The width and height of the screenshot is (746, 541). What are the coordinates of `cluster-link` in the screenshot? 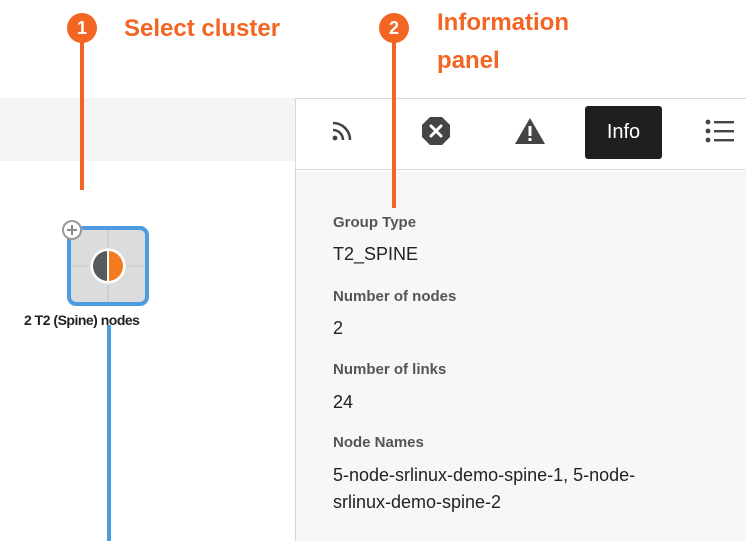 It's located at (109, 433).